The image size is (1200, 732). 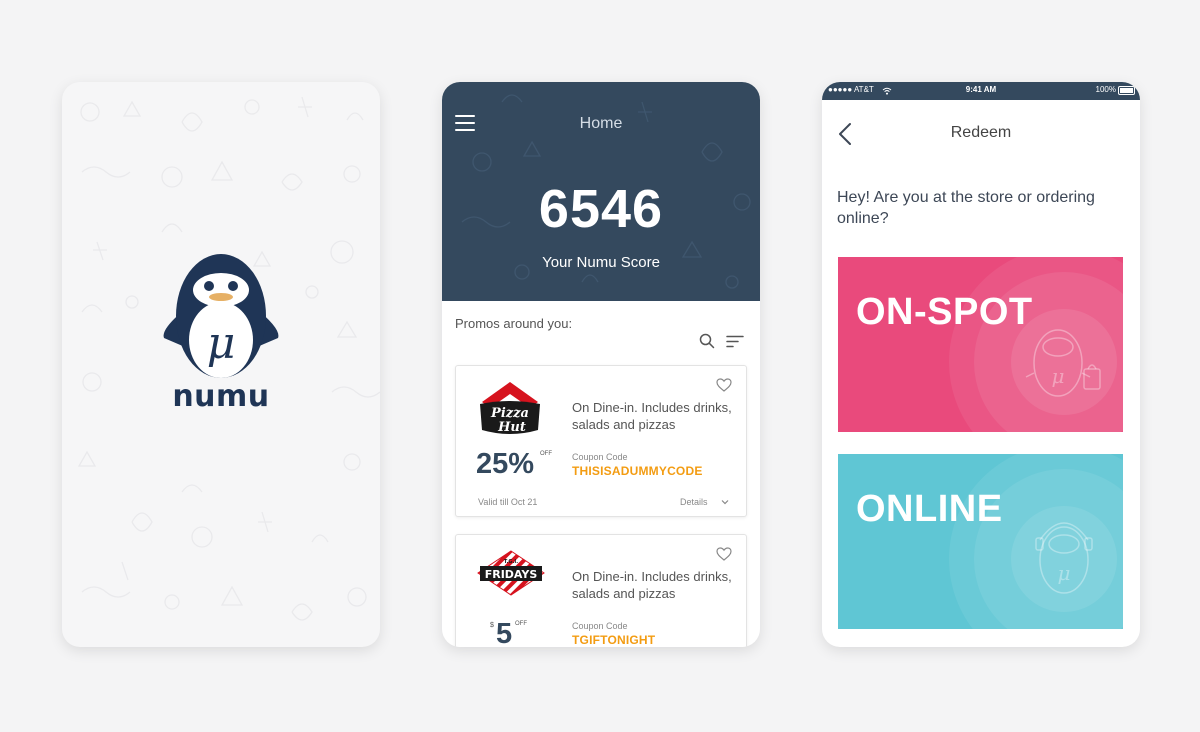 What do you see at coordinates (981, 132) in the screenshot?
I see `page-title: Redeem` at bounding box center [981, 132].